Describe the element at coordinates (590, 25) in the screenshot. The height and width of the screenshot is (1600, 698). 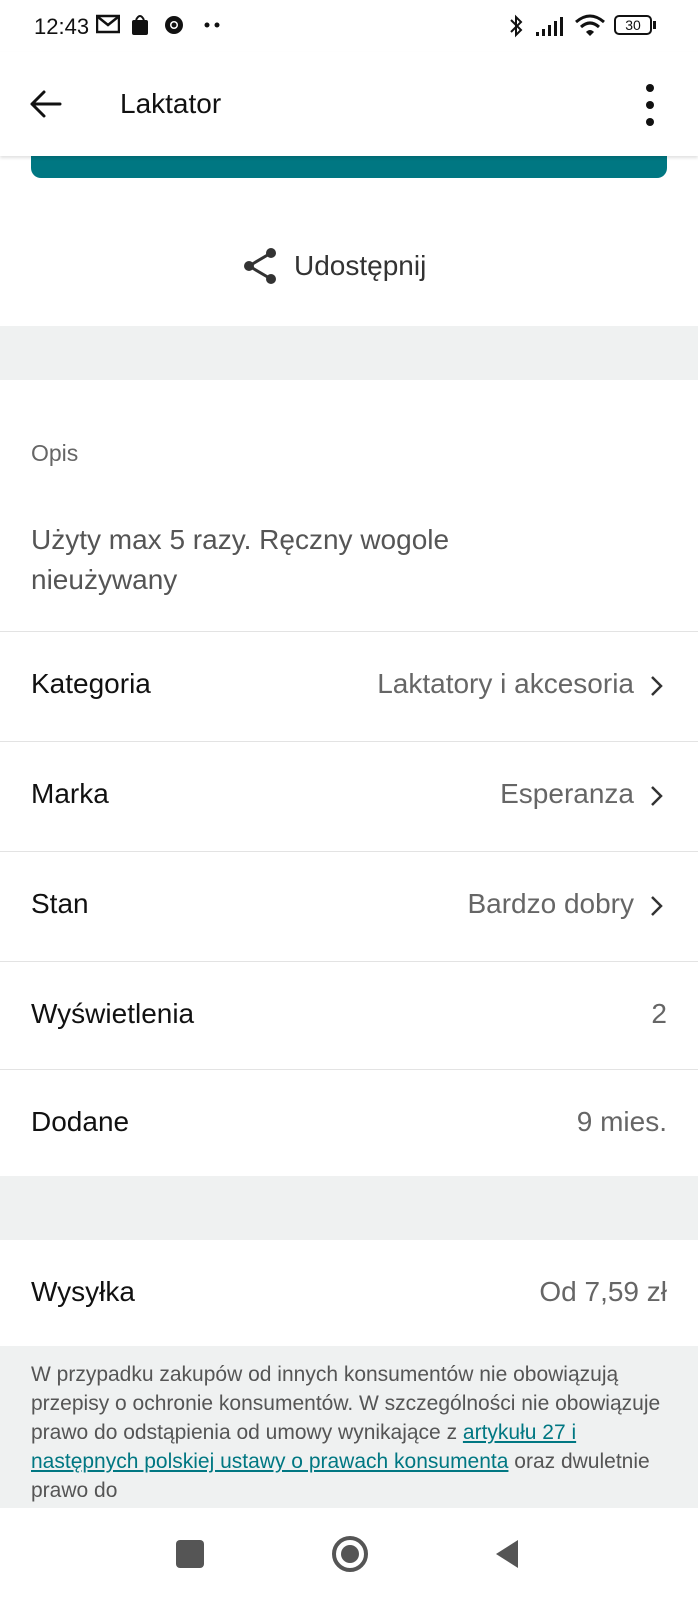
I see `wifi-icon` at that location.